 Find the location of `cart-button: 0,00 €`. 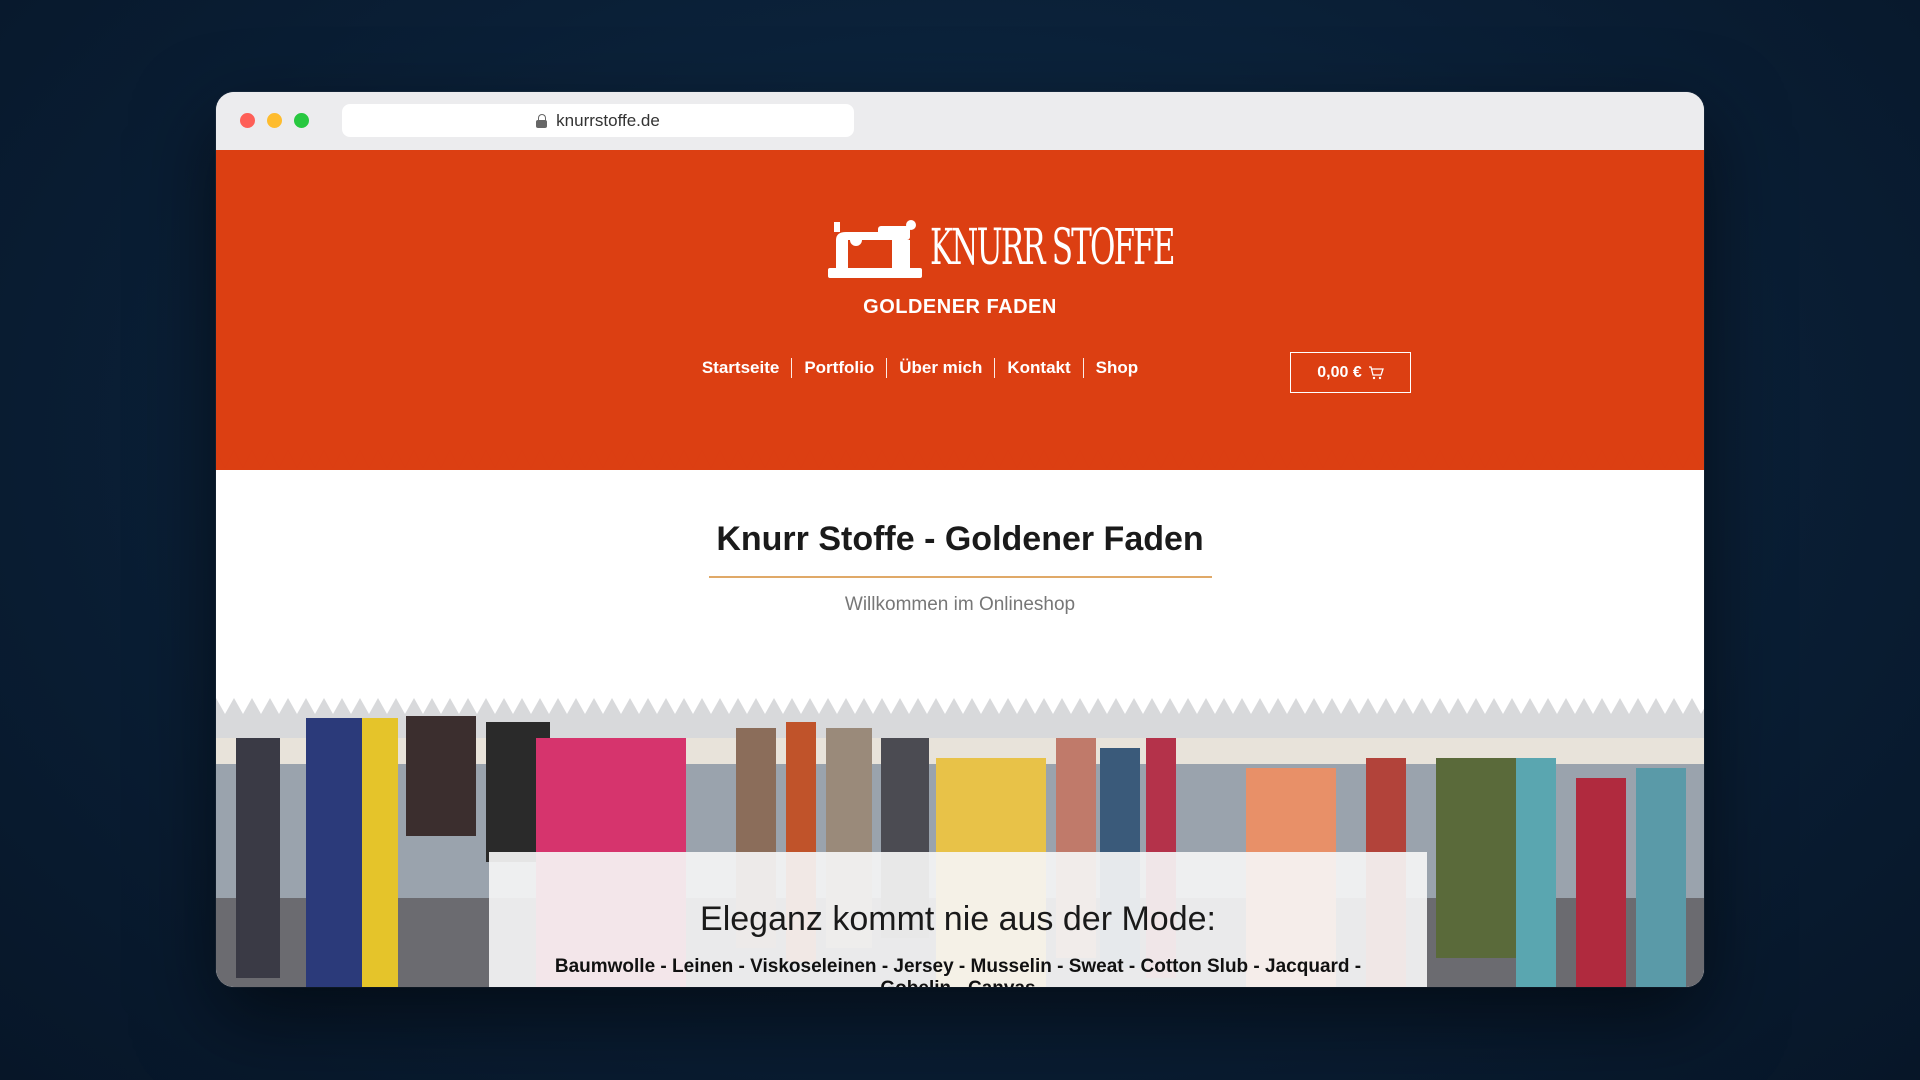

cart-button: 0,00 € is located at coordinates (1350, 372).